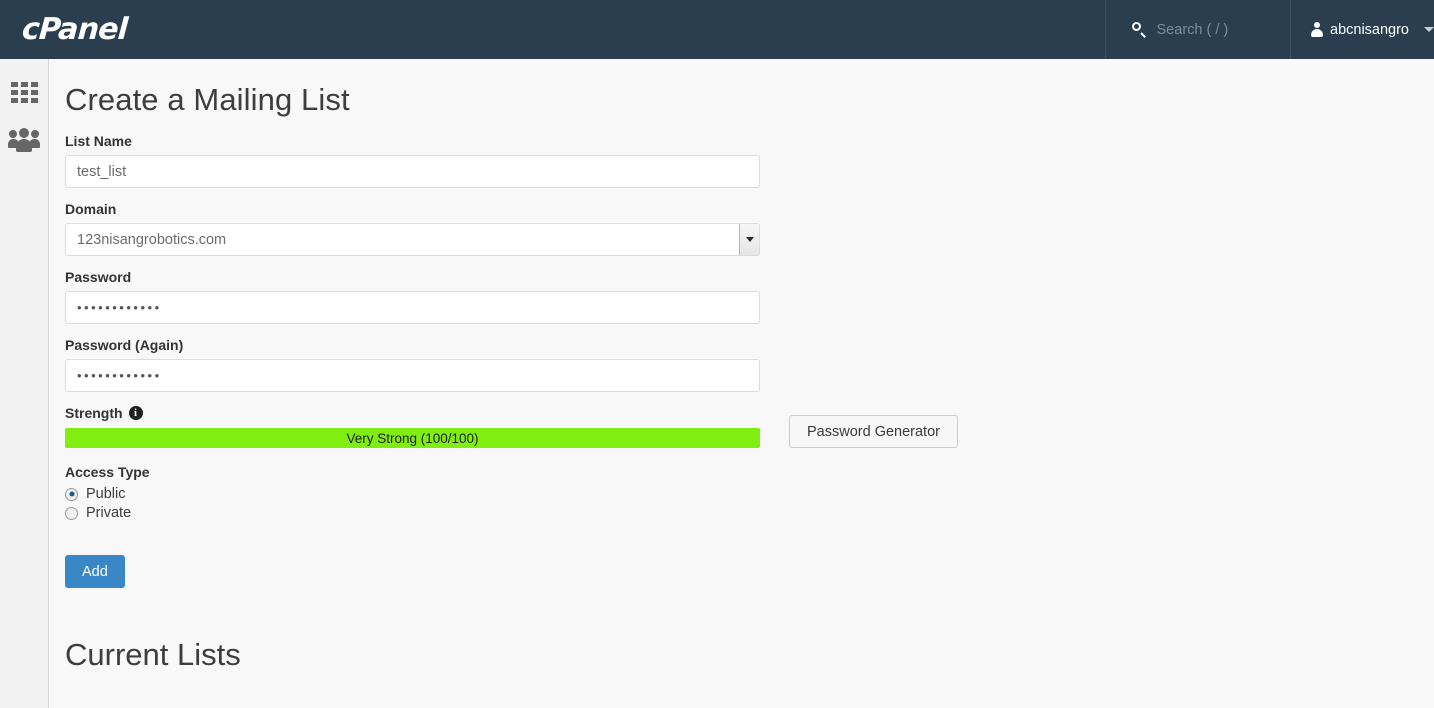  What do you see at coordinates (91, 209) in the screenshot?
I see `domain-label: Domain` at bounding box center [91, 209].